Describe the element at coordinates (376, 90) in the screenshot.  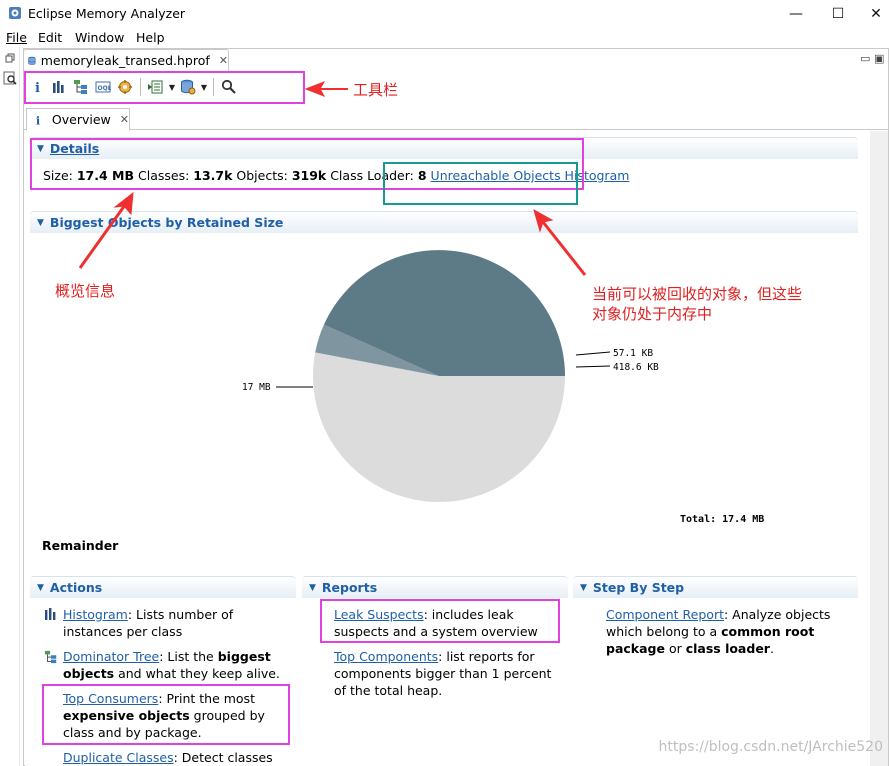
I see `toolbar-annotation: 工具栏` at that location.